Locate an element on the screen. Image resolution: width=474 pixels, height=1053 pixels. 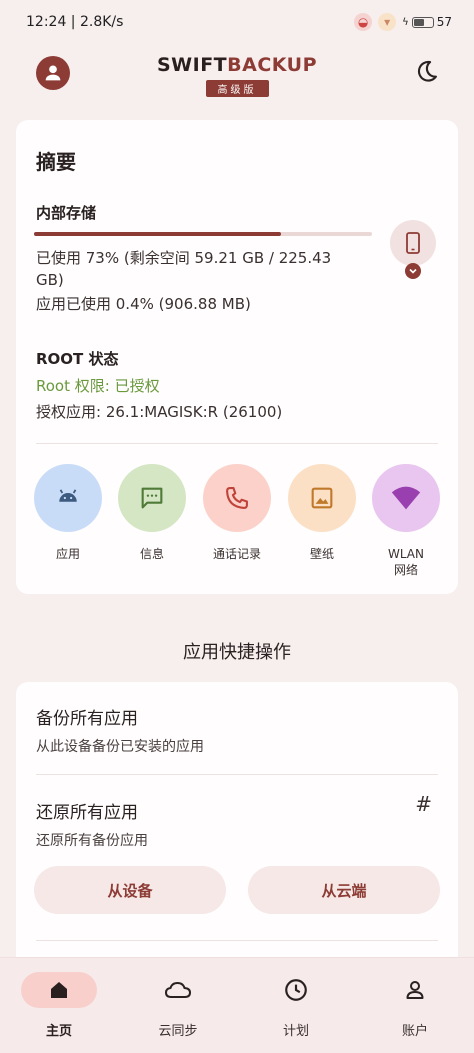
battery-icon is located at coordinates (422, 22).